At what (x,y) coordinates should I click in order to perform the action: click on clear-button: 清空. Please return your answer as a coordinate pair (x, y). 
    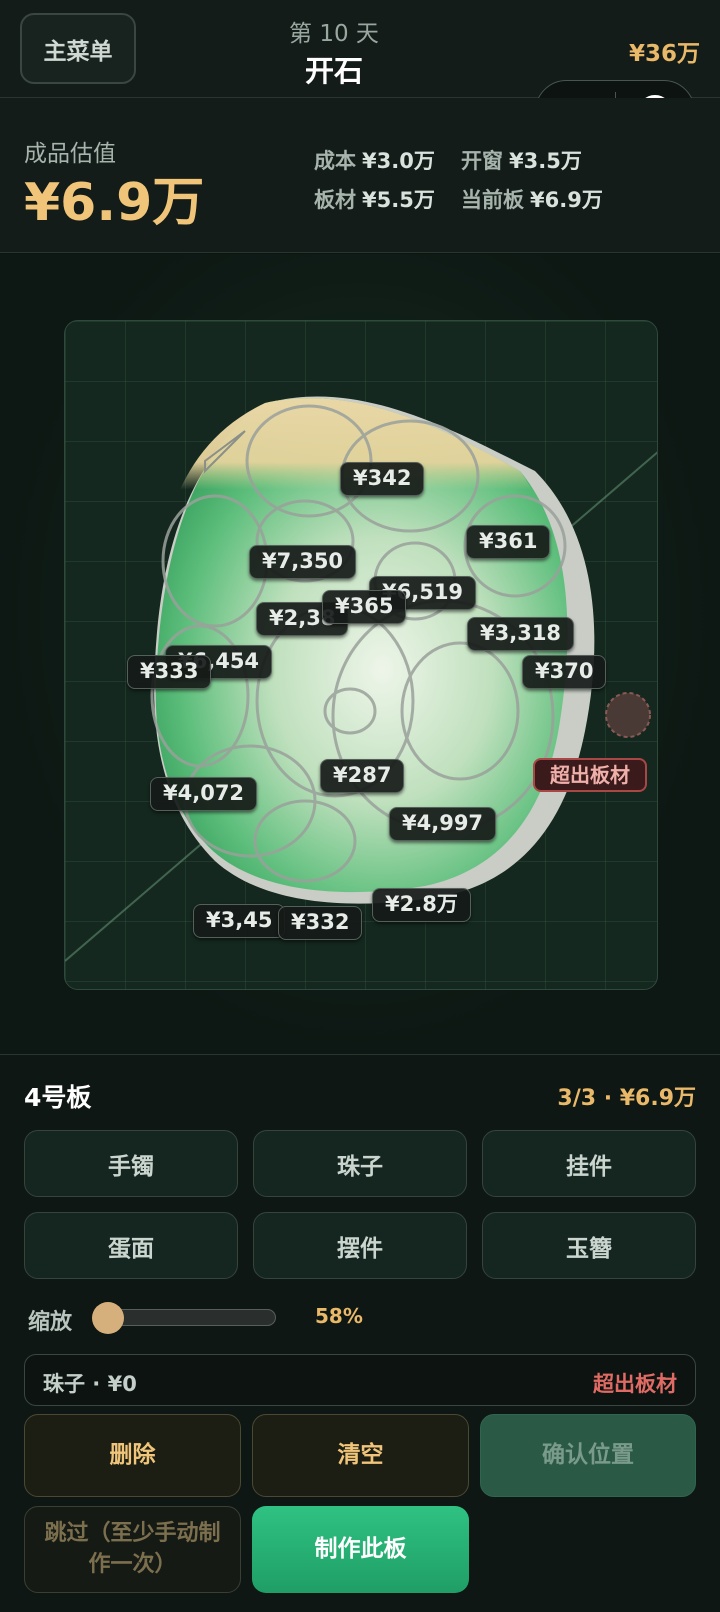
    Looking at the image, I should click on (360, 1455).